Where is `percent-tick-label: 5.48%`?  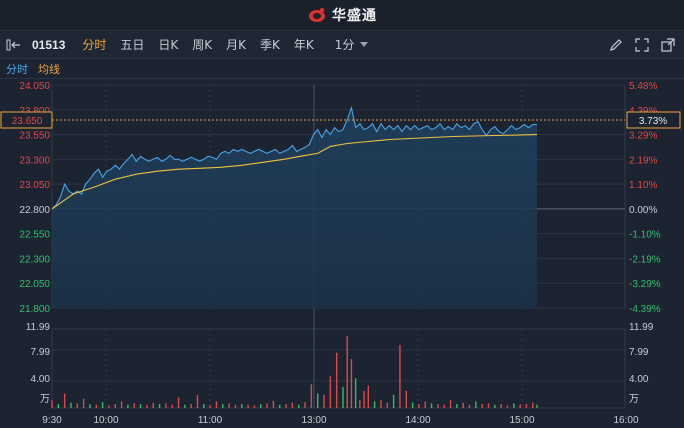 percent-tick-label: 5.48% is located at coordinates (643, 86).